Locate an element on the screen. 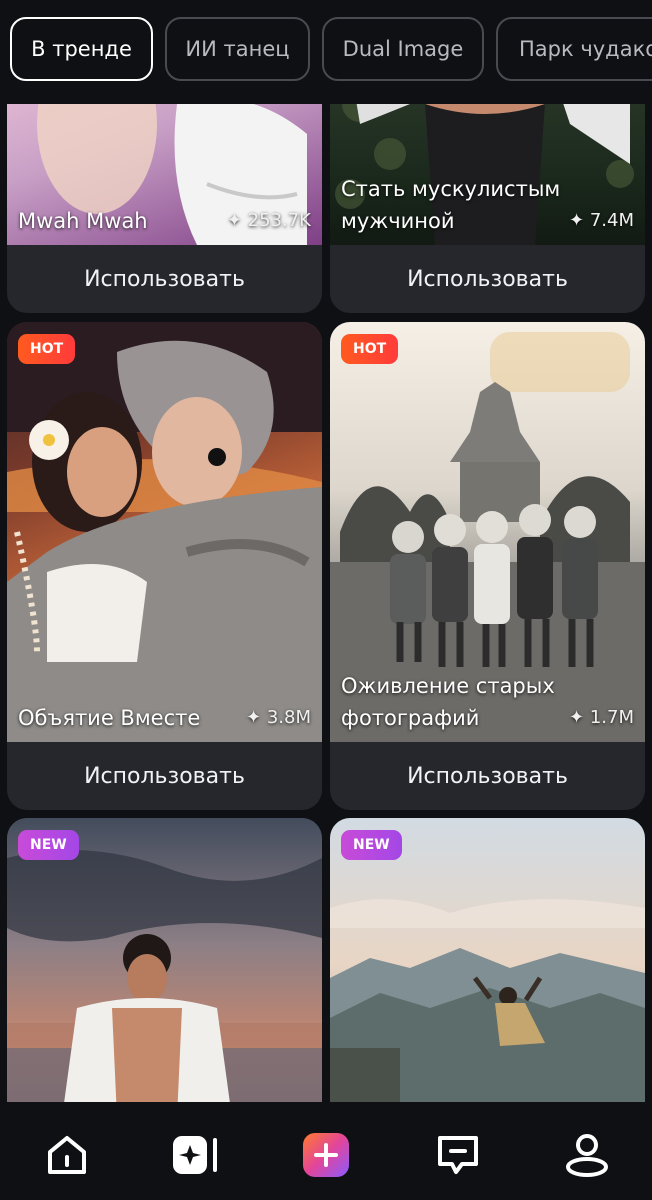 This screenshot has height=1200, width=652. sparkle-card-icon is located at coordinates (195, 1155).